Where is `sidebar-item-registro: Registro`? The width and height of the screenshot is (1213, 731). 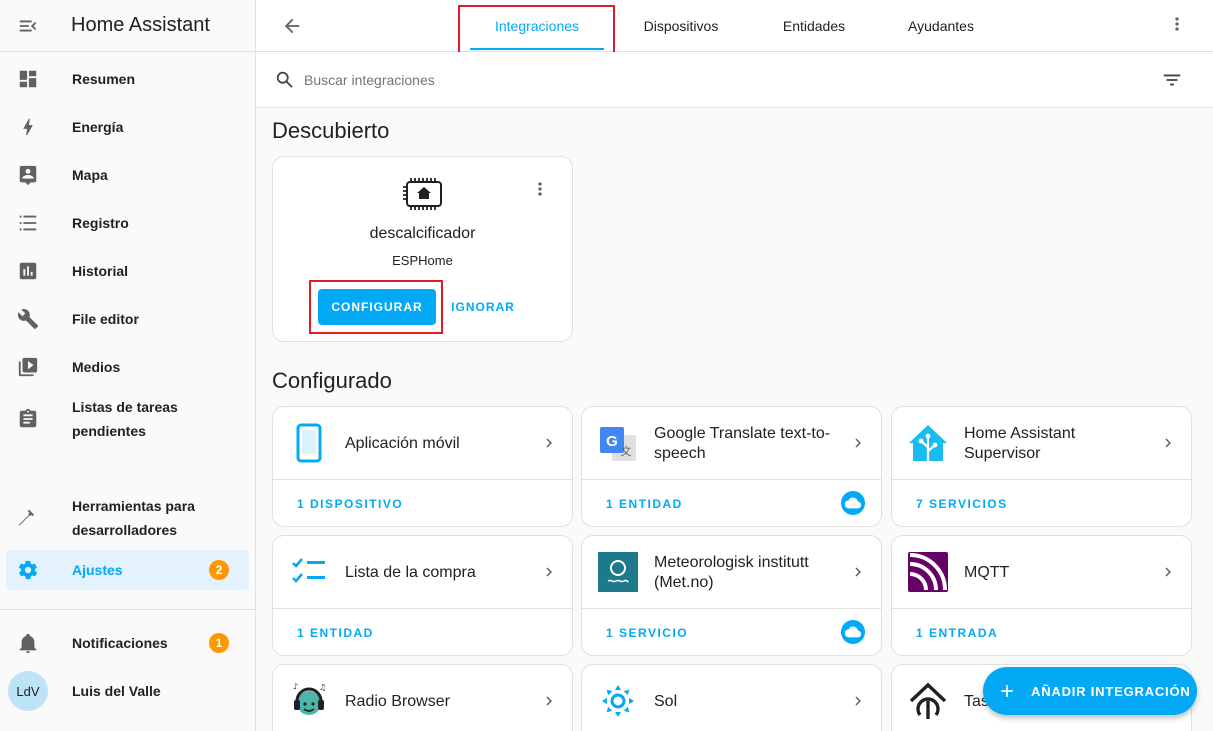 sidebar-item-registro: Registro is located at coordinates (127, 223).